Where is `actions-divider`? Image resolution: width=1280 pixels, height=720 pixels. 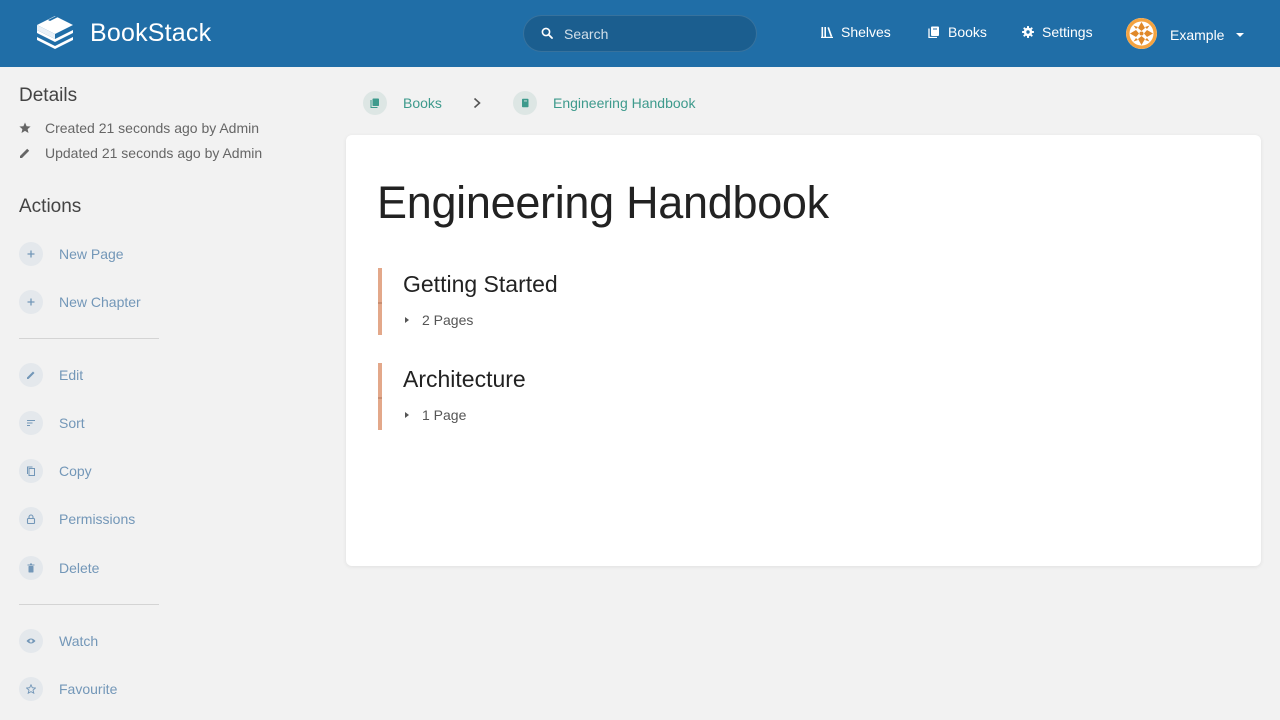
actions-divider is located at coordinates (89, 338).